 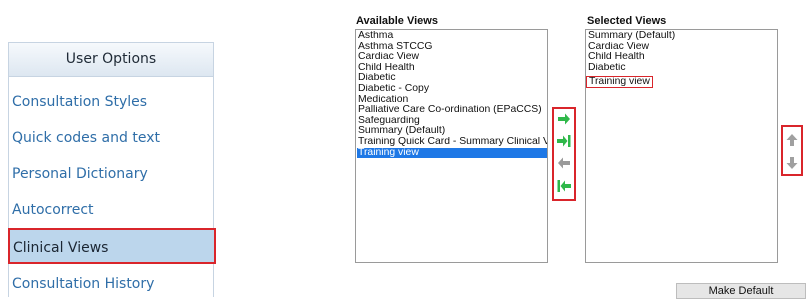 What do you see at coordinates (452, 121) in the screenshot?
I see `list-item: Safeguarding` at bounding box center [452, 121].